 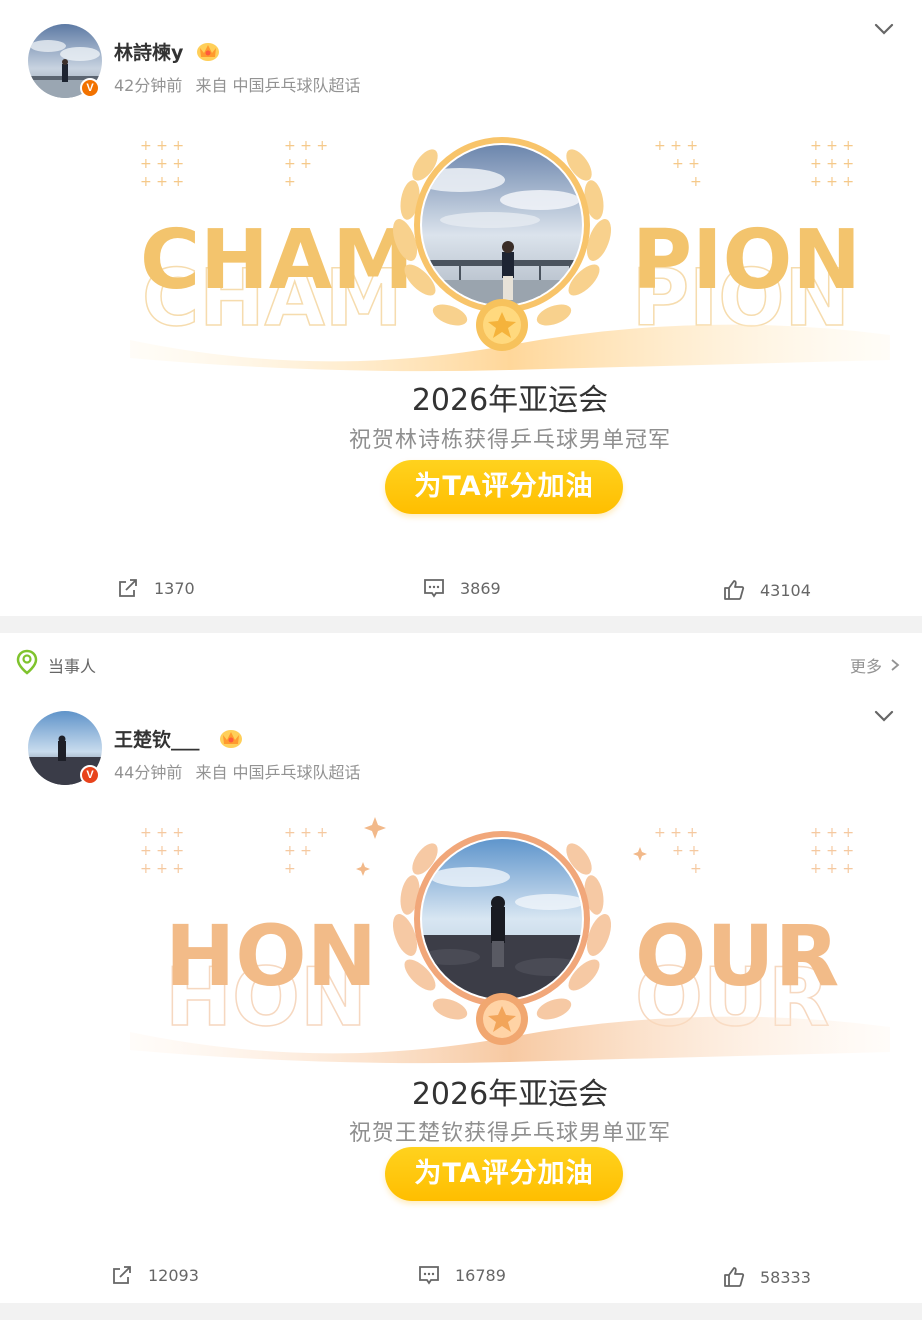 I want to click on like-count: 58333, so click(x=785, y=1277).